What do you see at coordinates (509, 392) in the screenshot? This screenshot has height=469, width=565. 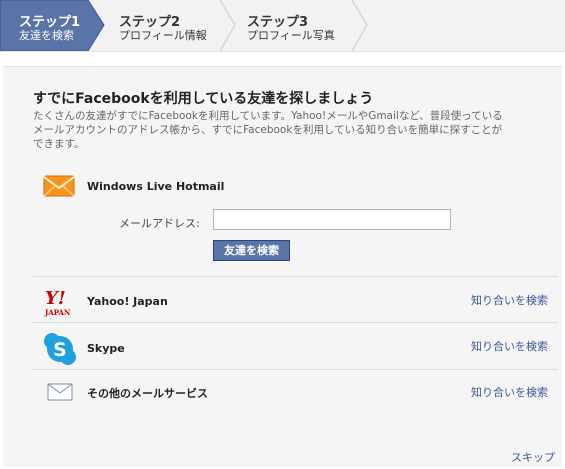 I see `other-mail-find-link: 知り合いを検索` at bounding box center [509, 392].